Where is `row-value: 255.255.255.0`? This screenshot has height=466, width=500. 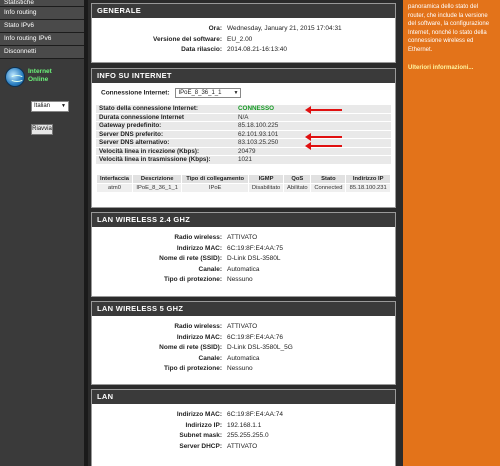 row-value: 255.255.255.0 is located at coordinates (248, 435).